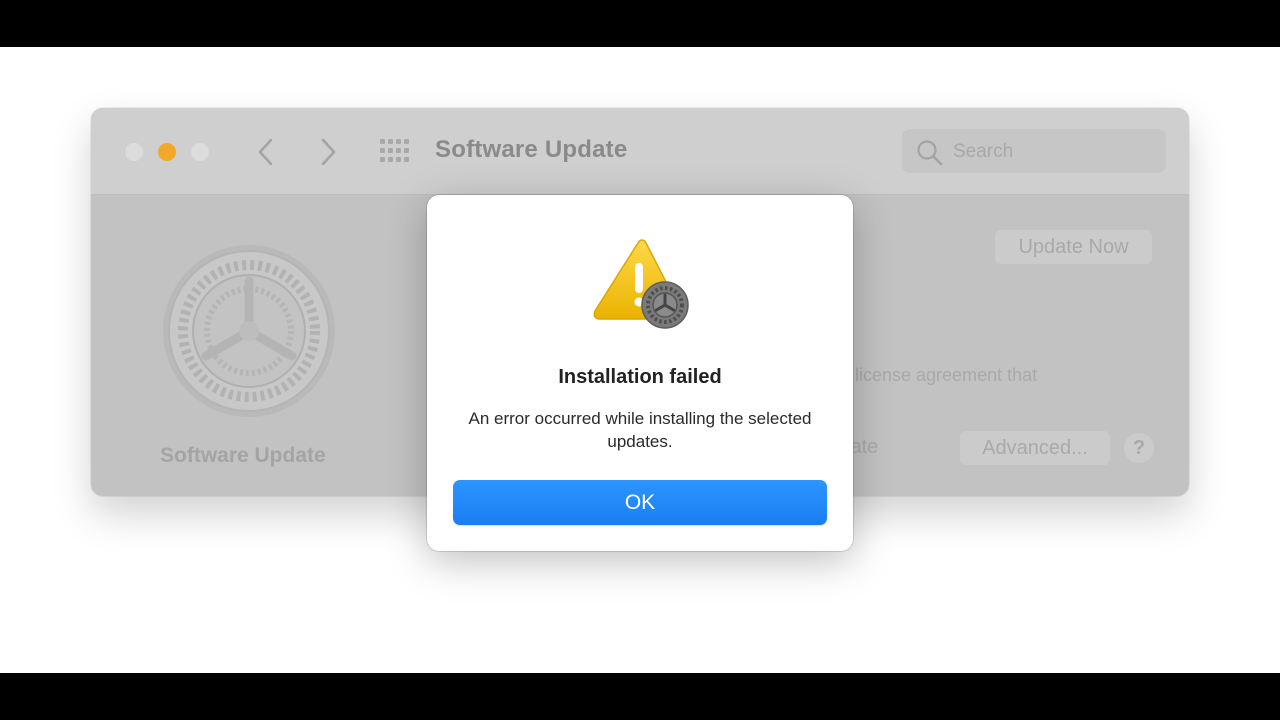 This screenshot has width=1280, height=720. What do you see at coordinates (134, 152) in the screenshot?
I see `close-icon` at bounding box center [134, 152].